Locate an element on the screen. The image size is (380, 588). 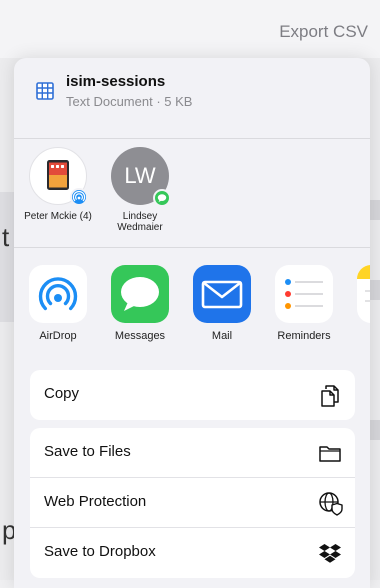
person-lindsey-wedmaier: LW Lindsey Wedmaier is located at coordinates (140, 190).